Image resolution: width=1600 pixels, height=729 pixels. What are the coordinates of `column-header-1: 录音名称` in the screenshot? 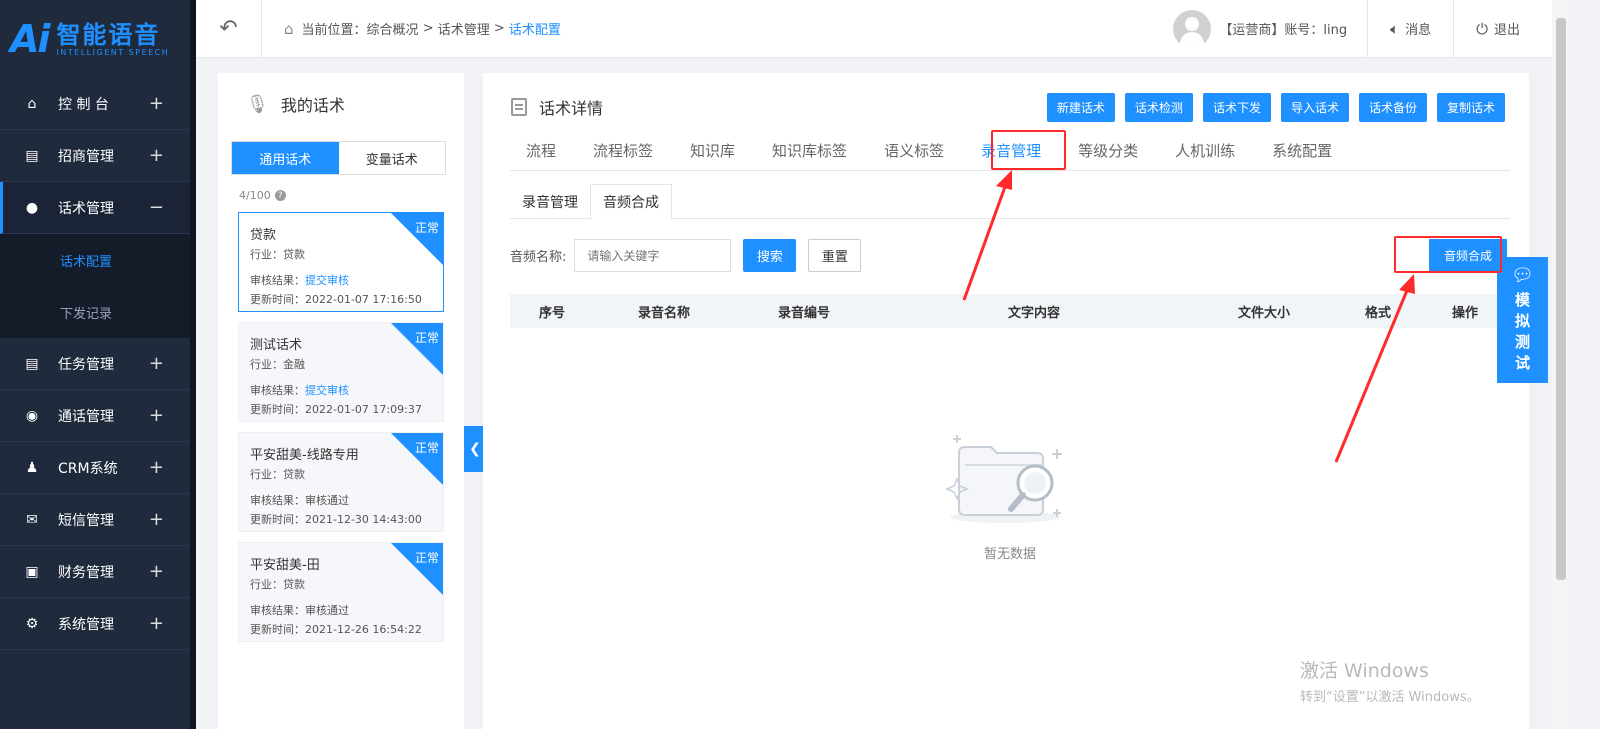 It's located at (664, 313).